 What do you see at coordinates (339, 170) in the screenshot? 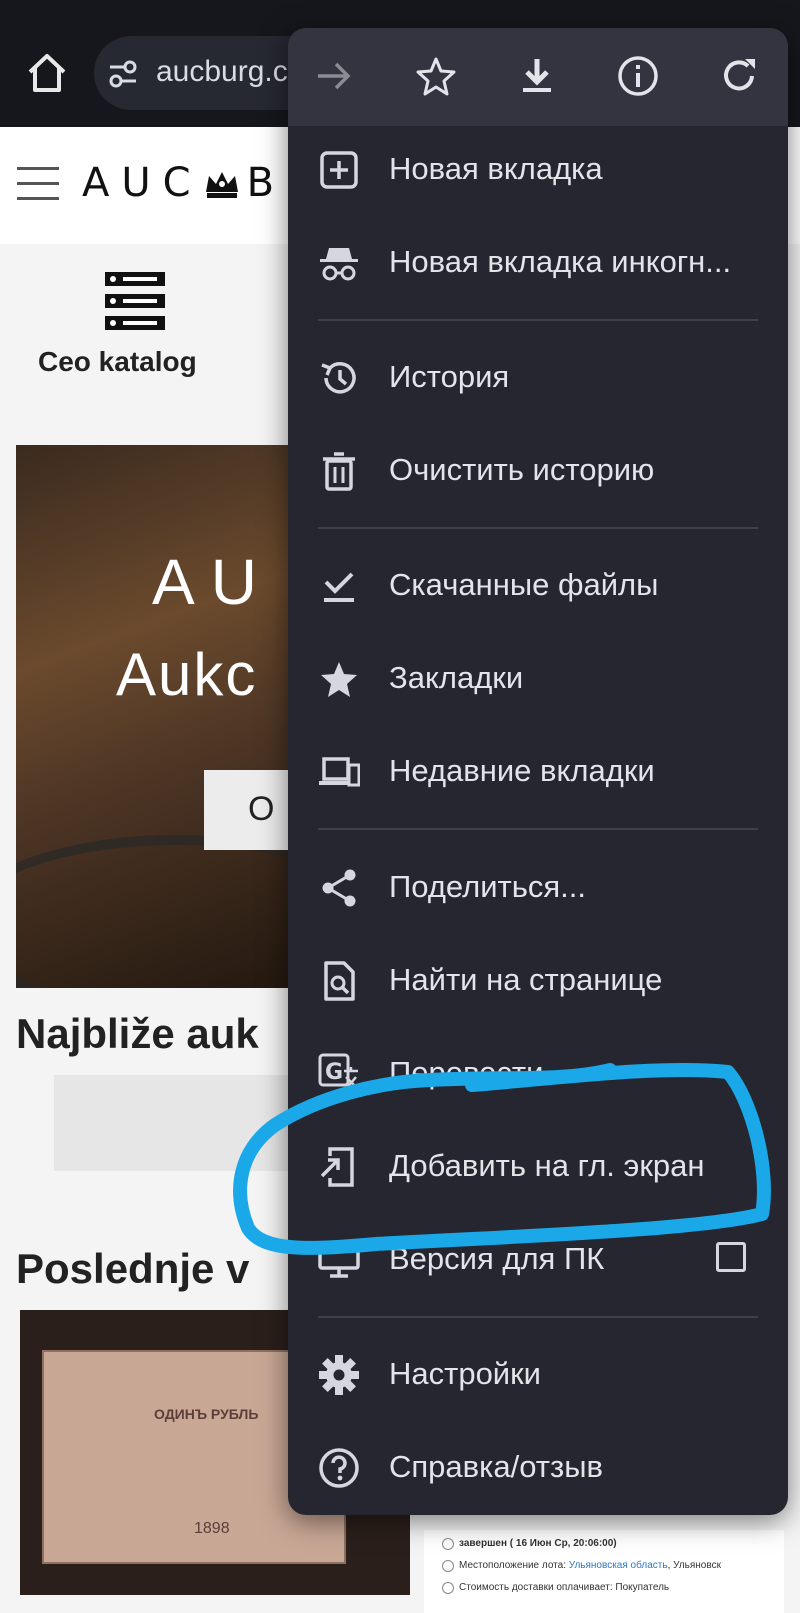
I see `new-tab-icon` at bounding box center [339, 170].